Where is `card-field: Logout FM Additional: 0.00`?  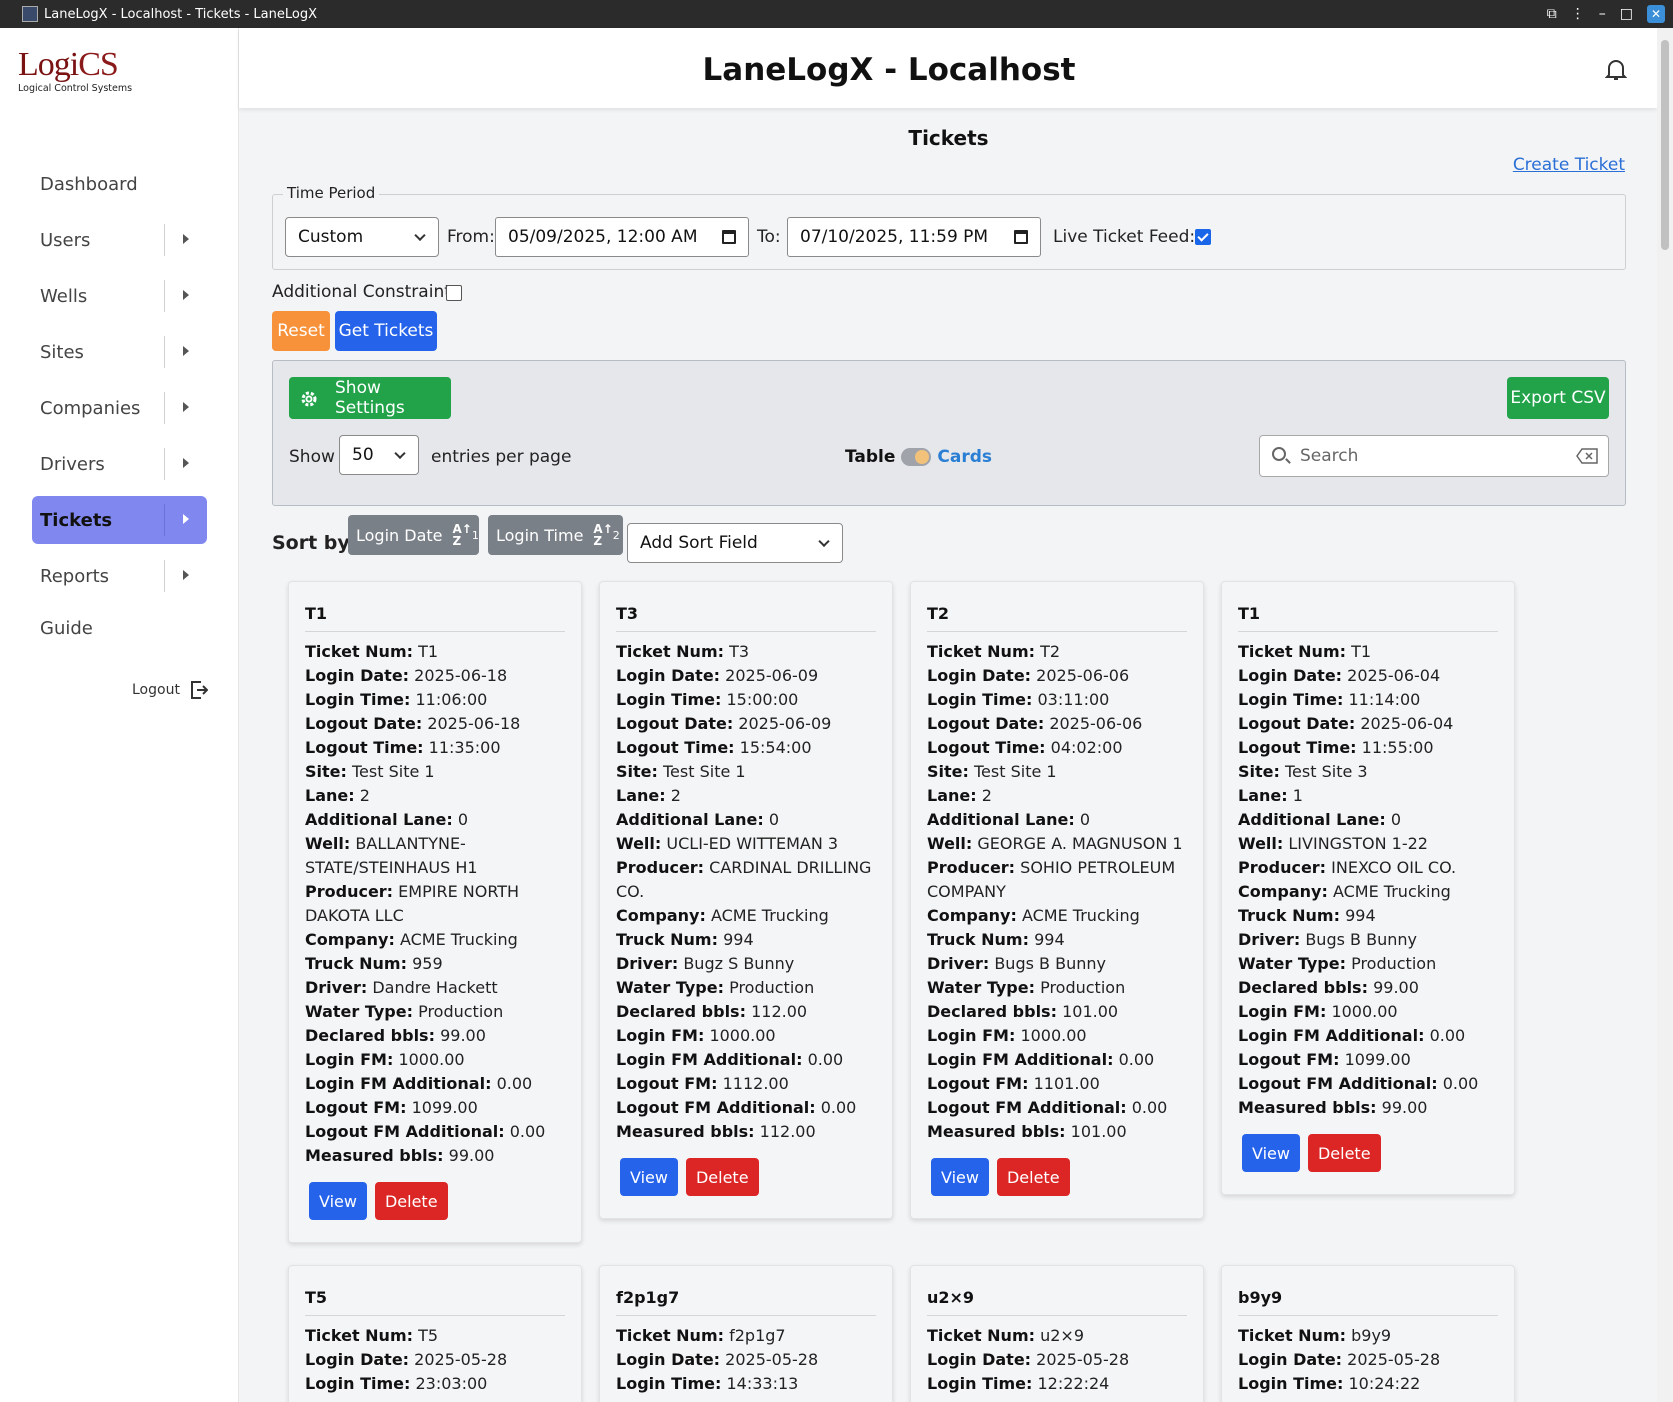 card-field: Logout FM Additional: 0.00 is located at coordinates (1047, 1107).